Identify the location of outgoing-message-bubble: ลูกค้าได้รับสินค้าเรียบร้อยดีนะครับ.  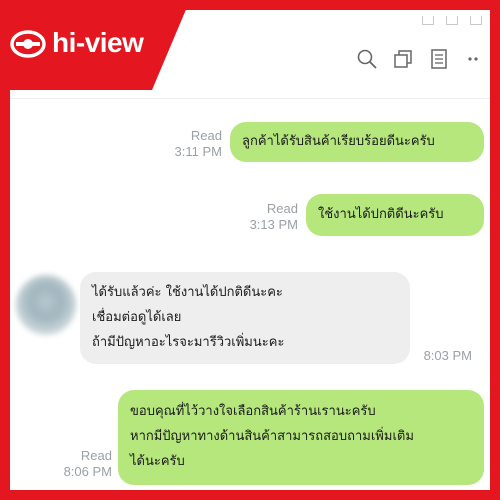
(357, 142).